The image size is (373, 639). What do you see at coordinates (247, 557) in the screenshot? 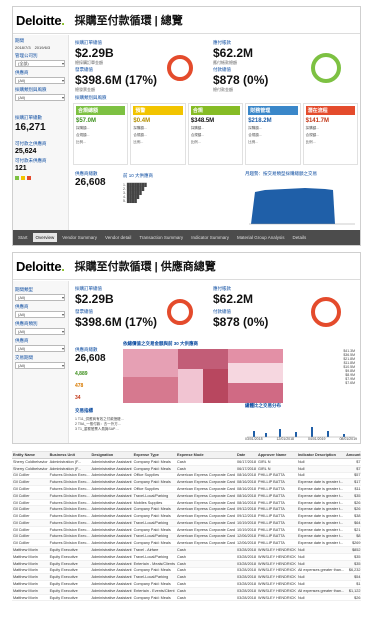
I see `table-cell: 03/28/2018` at bounding box center [247, 557].